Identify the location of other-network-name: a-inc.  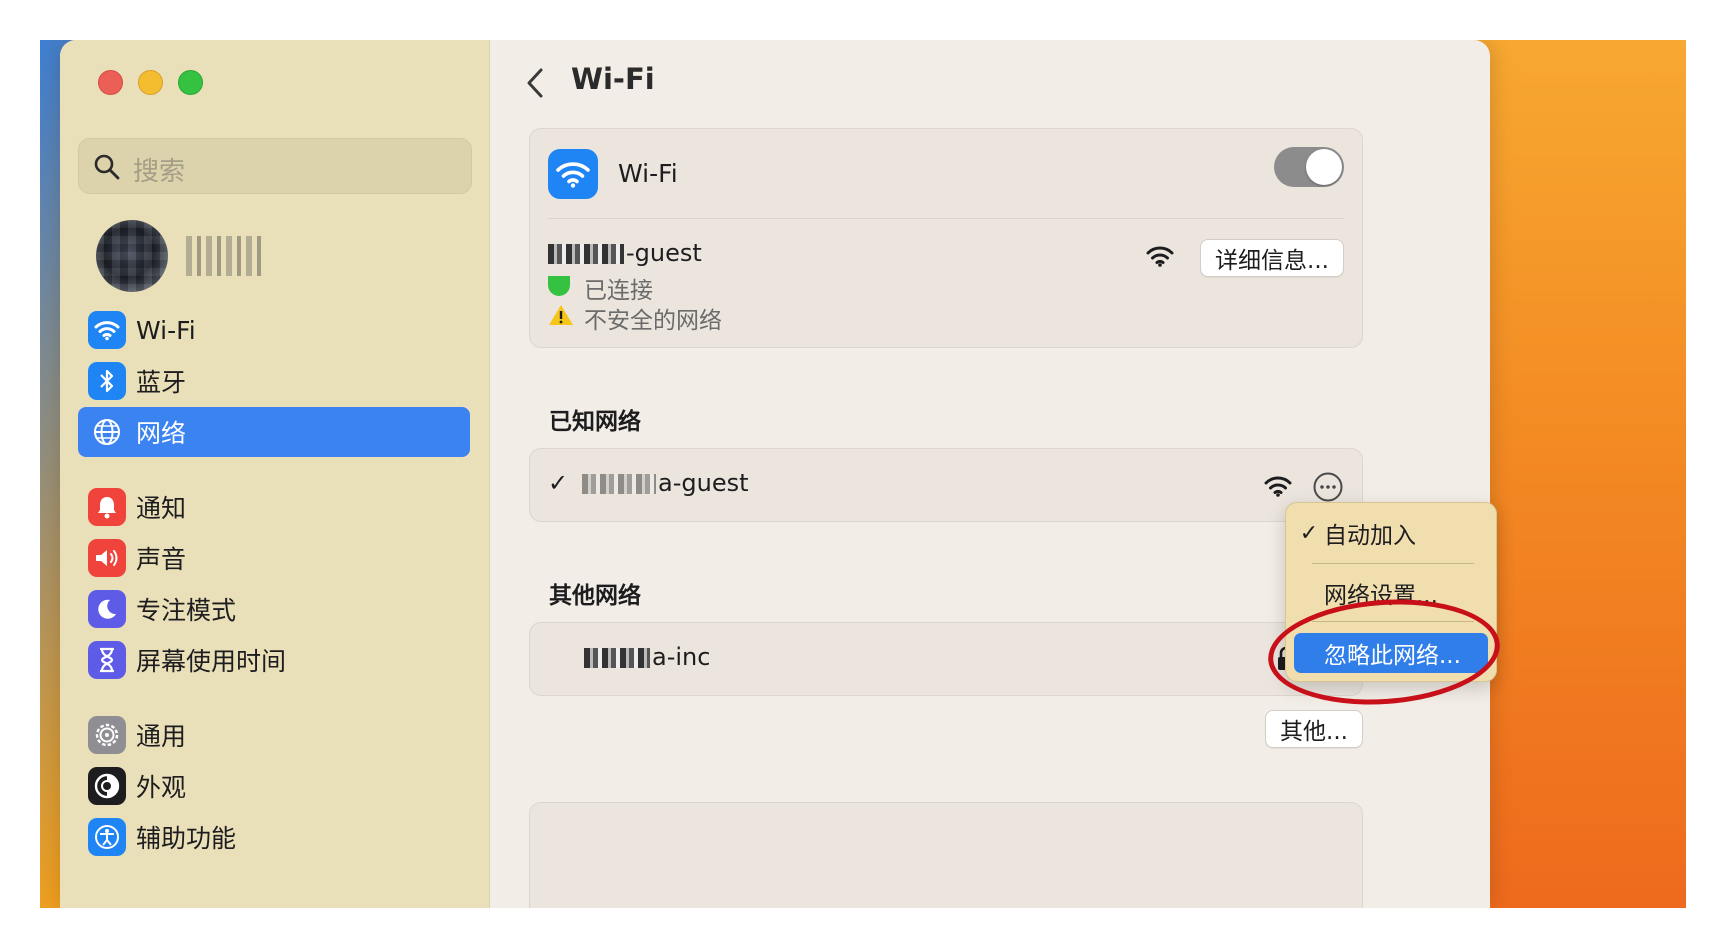
(647, 657).